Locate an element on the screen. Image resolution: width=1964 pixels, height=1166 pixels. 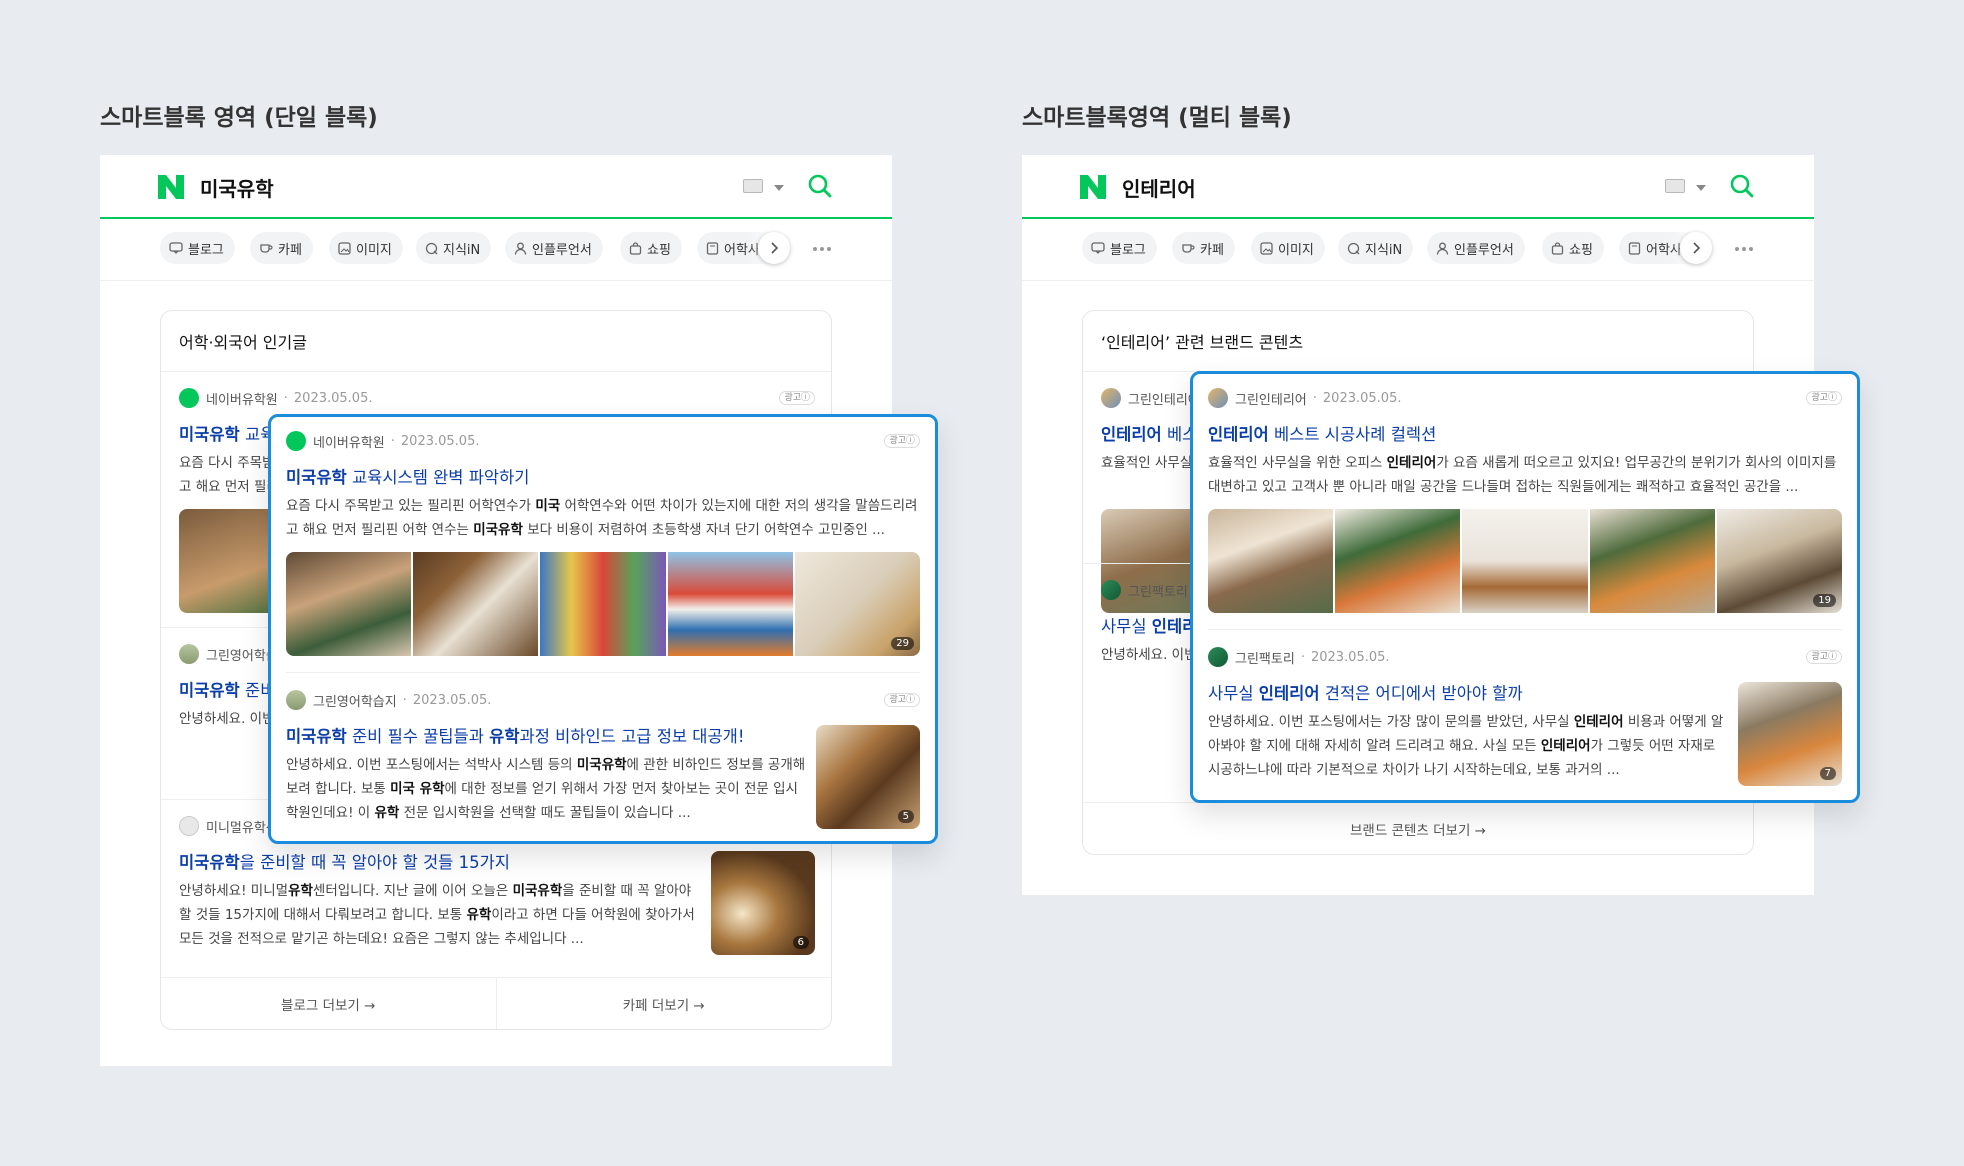
tab-label: 카페 is located at coordinates (290, 250).